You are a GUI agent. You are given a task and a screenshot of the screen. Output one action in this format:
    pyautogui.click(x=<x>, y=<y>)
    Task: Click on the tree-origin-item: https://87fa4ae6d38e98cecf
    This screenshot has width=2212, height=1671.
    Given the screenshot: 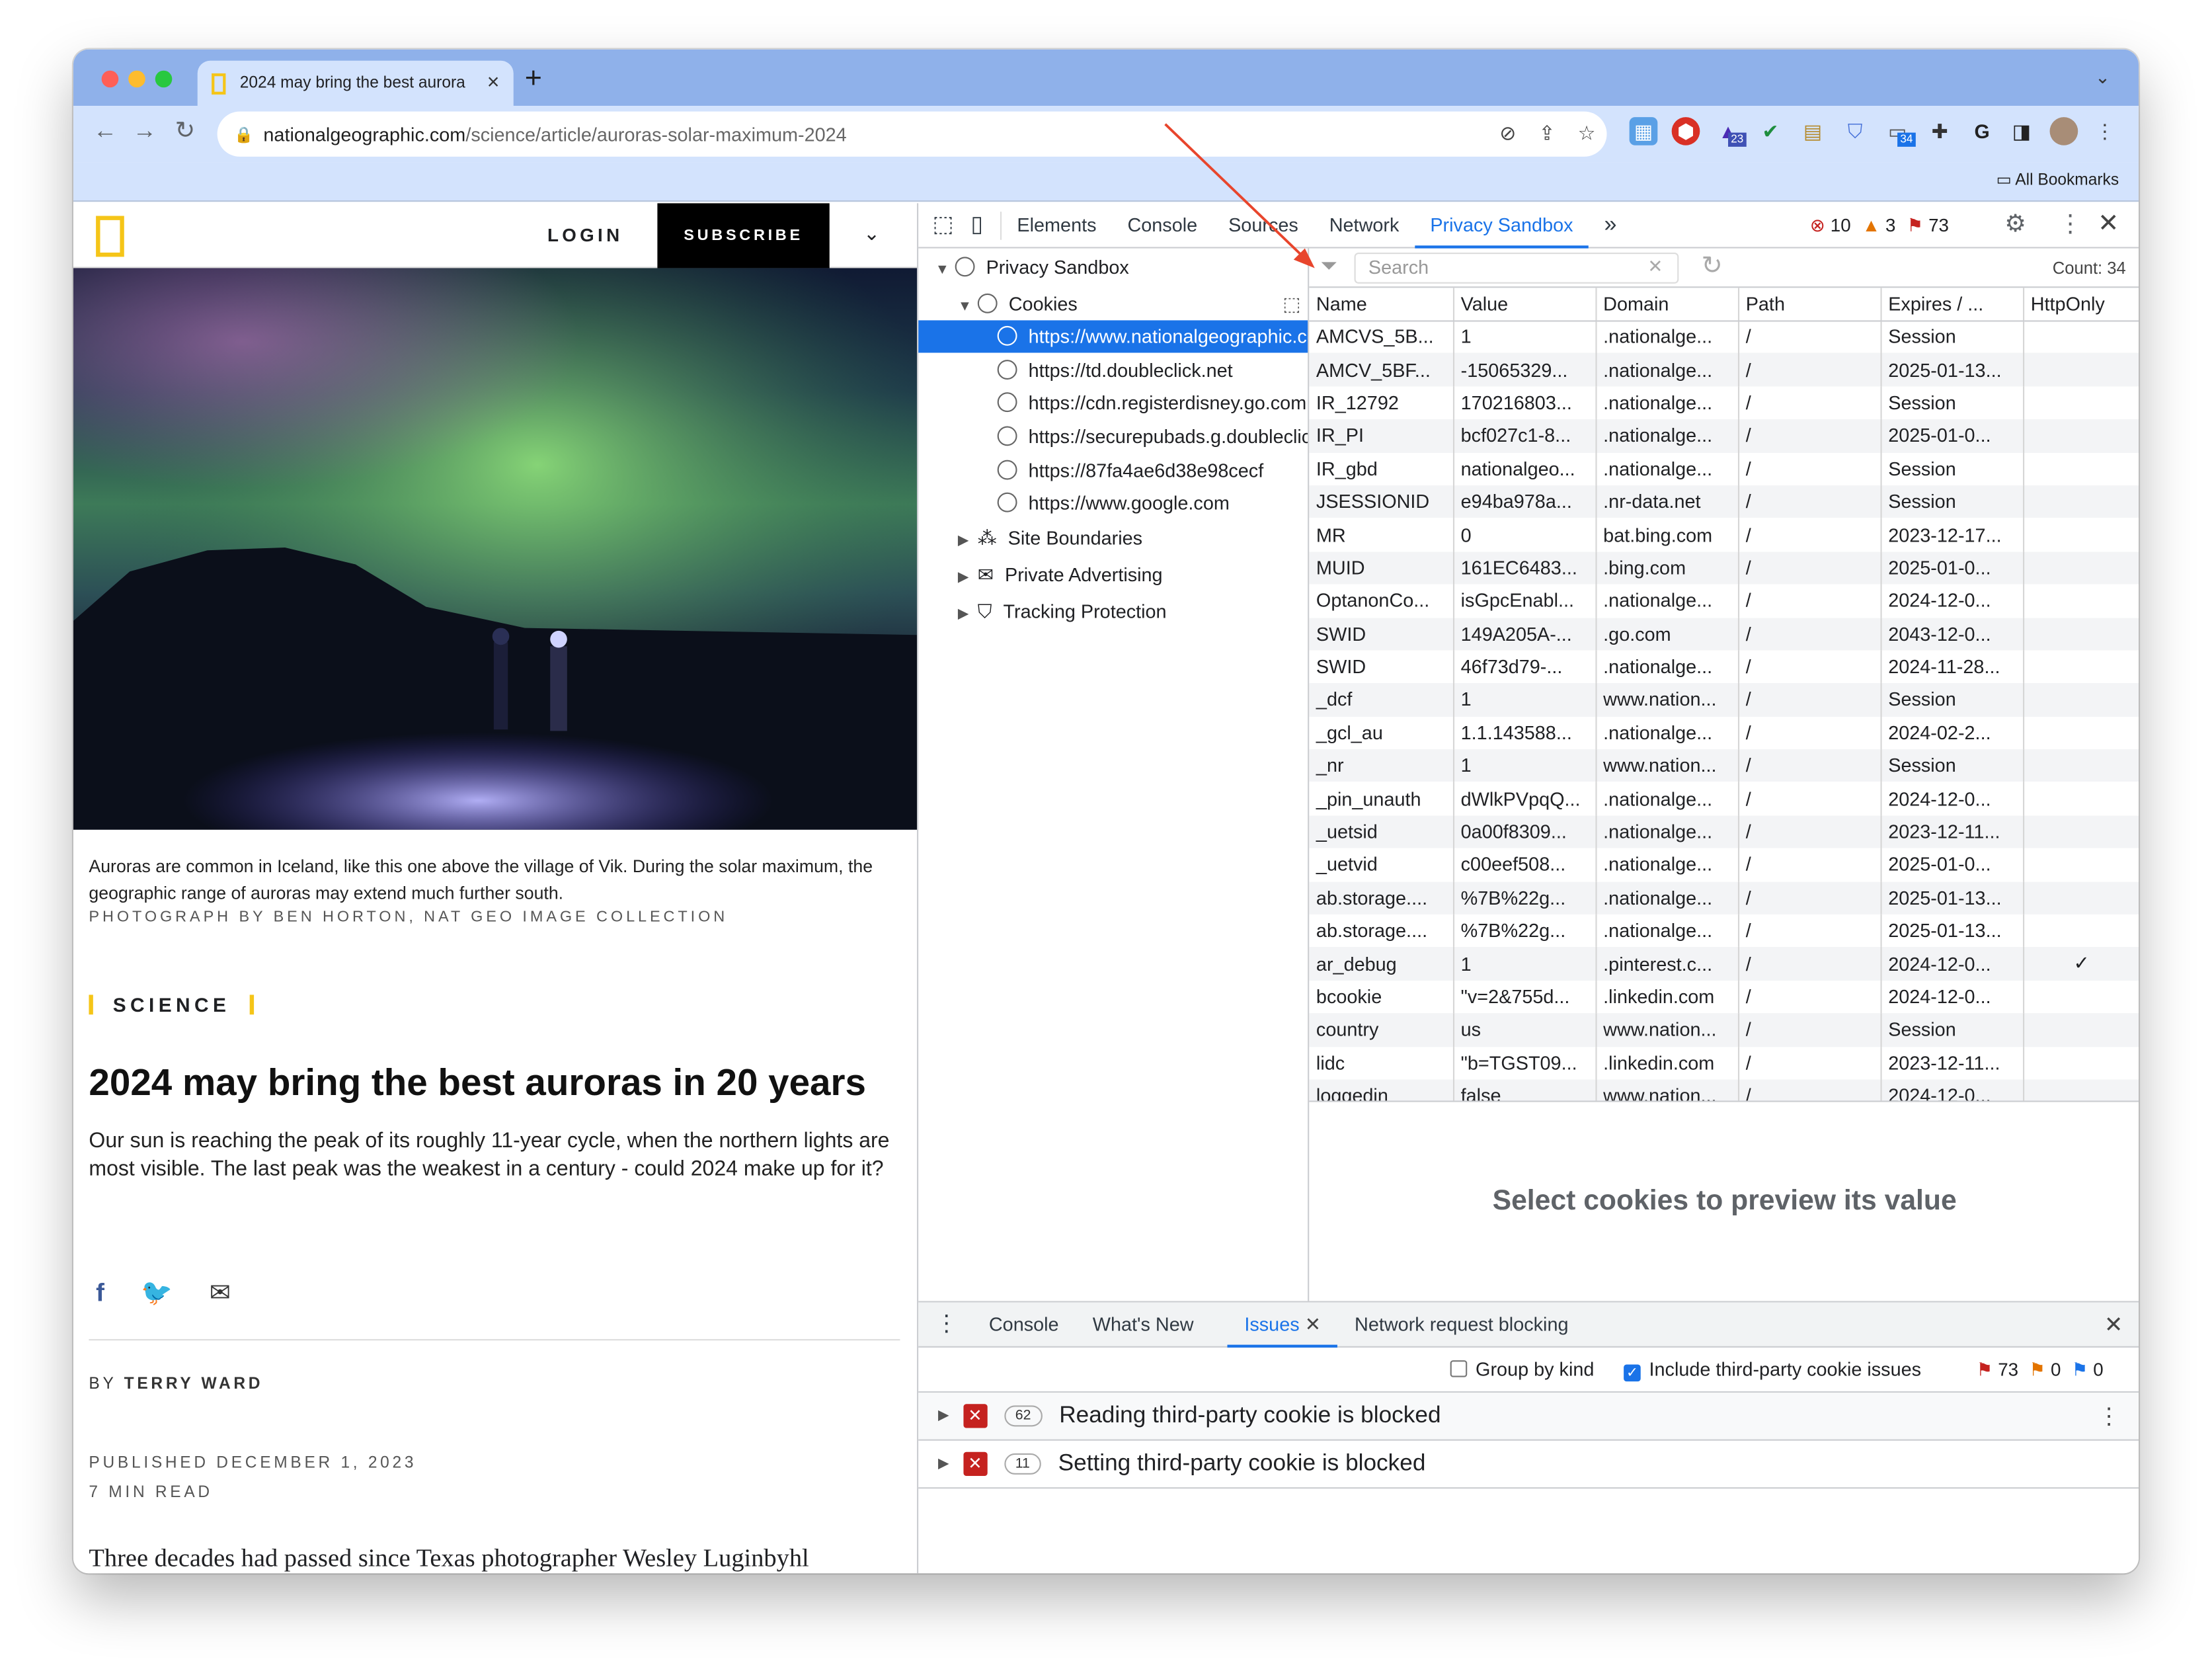 What is the action you would take?
    pyautogui.click(x=1090, y=471)
    